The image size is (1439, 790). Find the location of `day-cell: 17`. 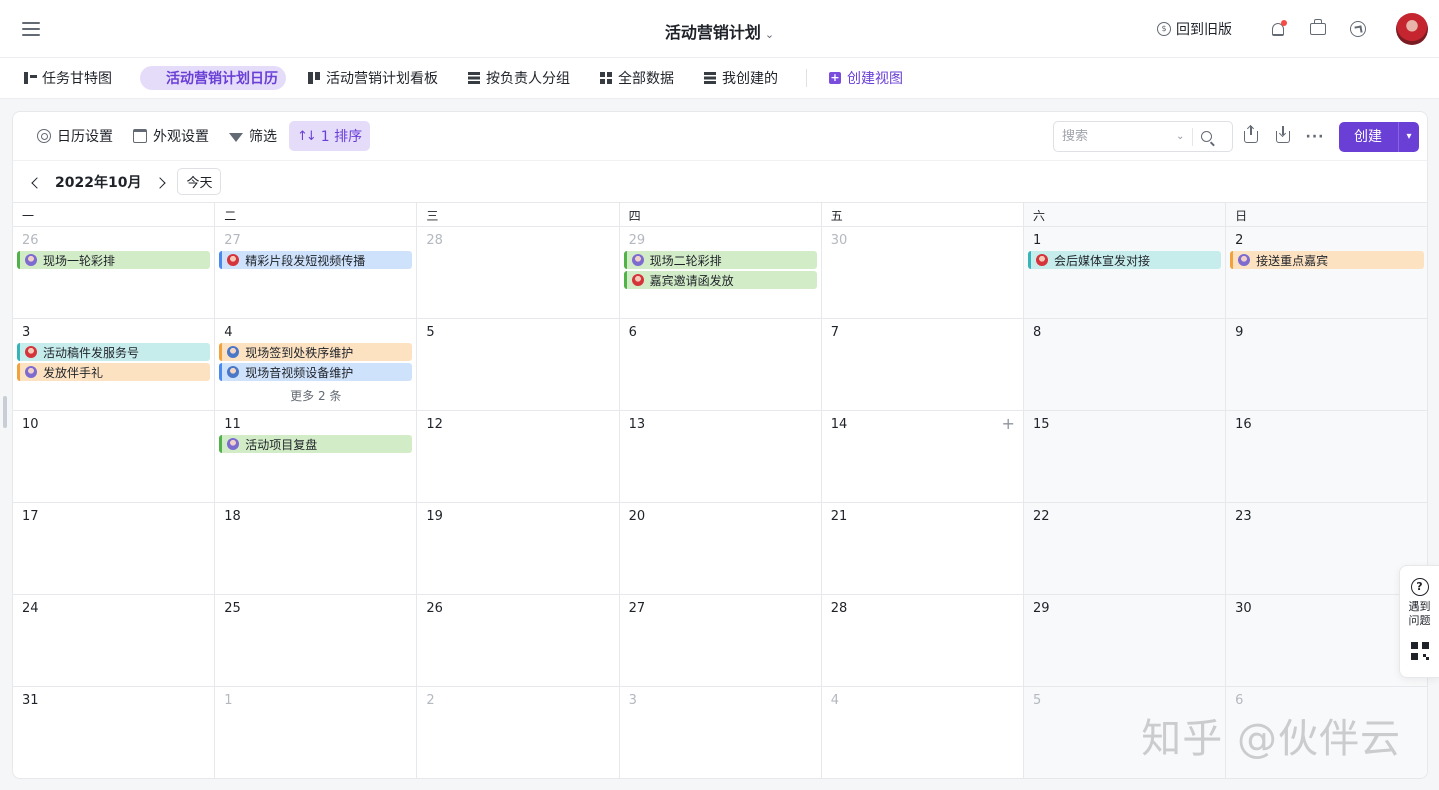

day-cell: 17 is located at coordinates (114, 548).